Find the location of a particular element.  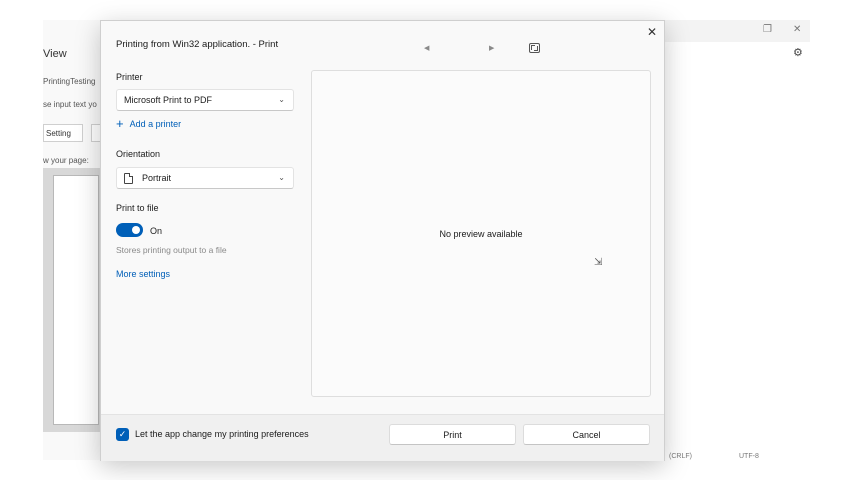

background-preview-label: w your page: is located at coordinates (66, 160).